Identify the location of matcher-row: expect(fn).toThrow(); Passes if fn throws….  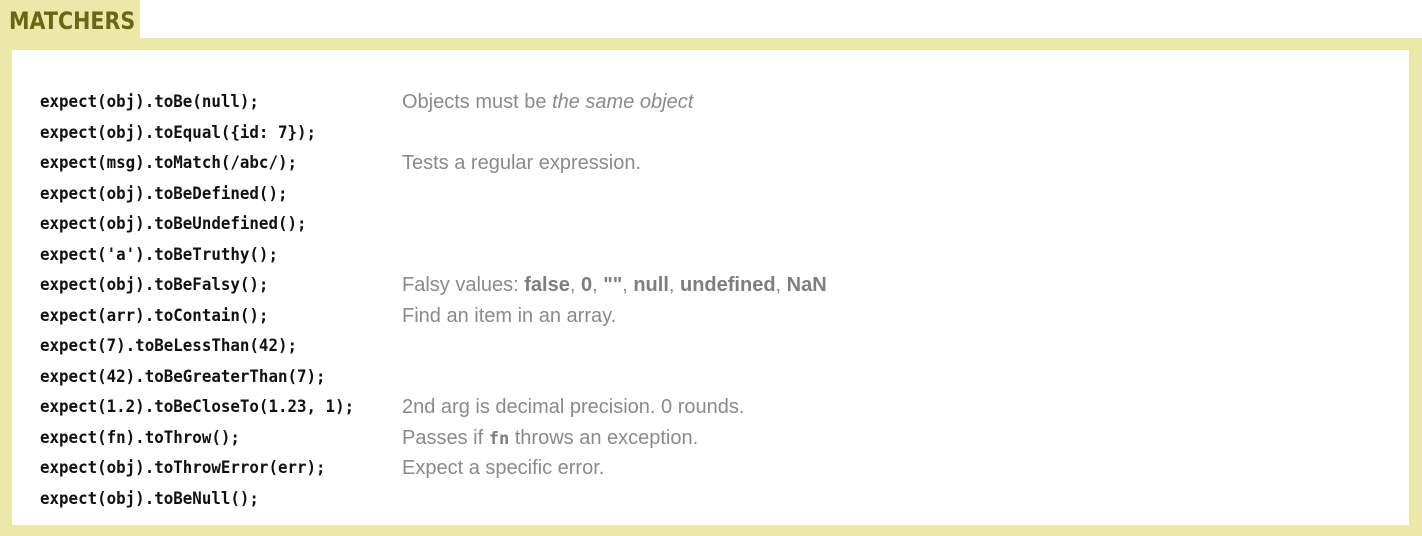
(715, 438).